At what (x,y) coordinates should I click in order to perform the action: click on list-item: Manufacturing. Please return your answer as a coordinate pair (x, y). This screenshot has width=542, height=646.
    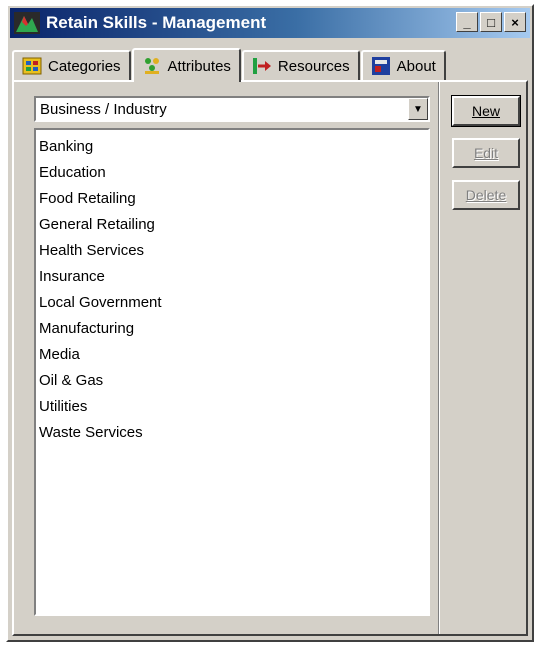
    Looking at the image, I should click on (232, 329).